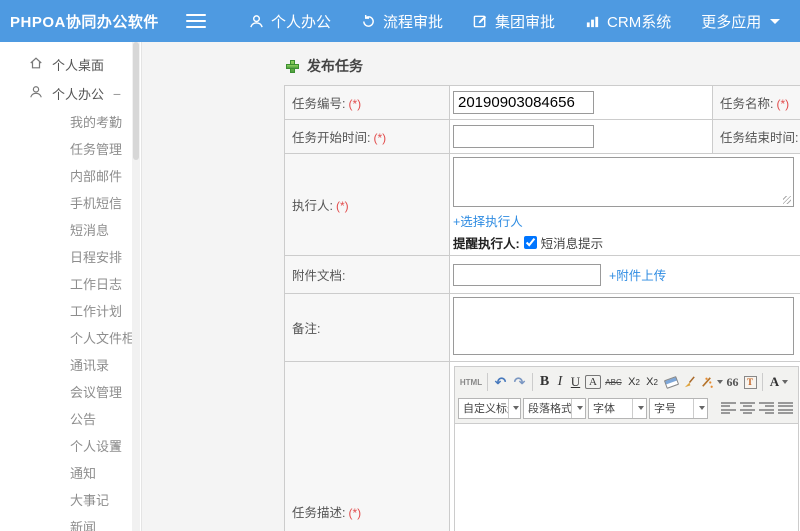 The width and height of the screenshot is (800, 531). What do you see at coordinates (96, 176) in the screenshot?
I see `sidebar-item-label: 内部邮件` at bounding box center [96, 176].